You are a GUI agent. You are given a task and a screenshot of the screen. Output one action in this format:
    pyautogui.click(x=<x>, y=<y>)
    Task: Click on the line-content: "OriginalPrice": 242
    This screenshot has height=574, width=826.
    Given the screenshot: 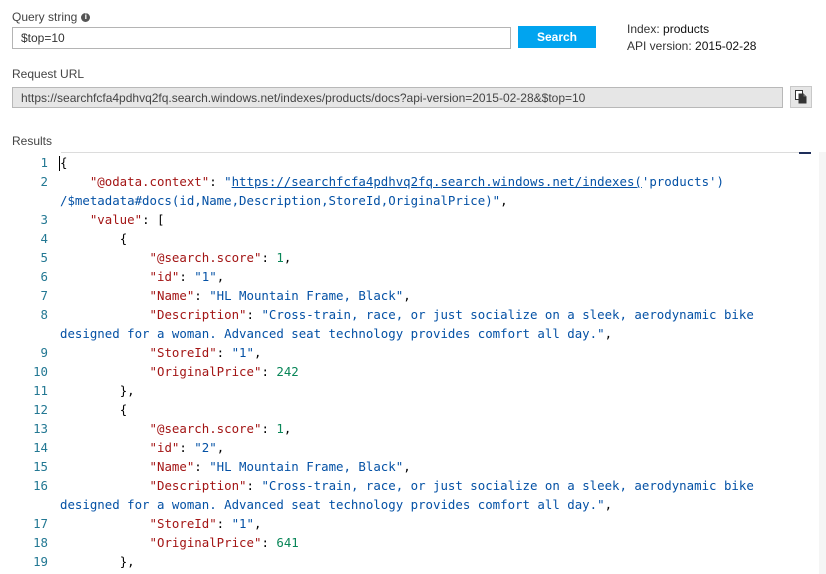 What is the action you would take?
    pyautogui.click(x=179, y=371)
    